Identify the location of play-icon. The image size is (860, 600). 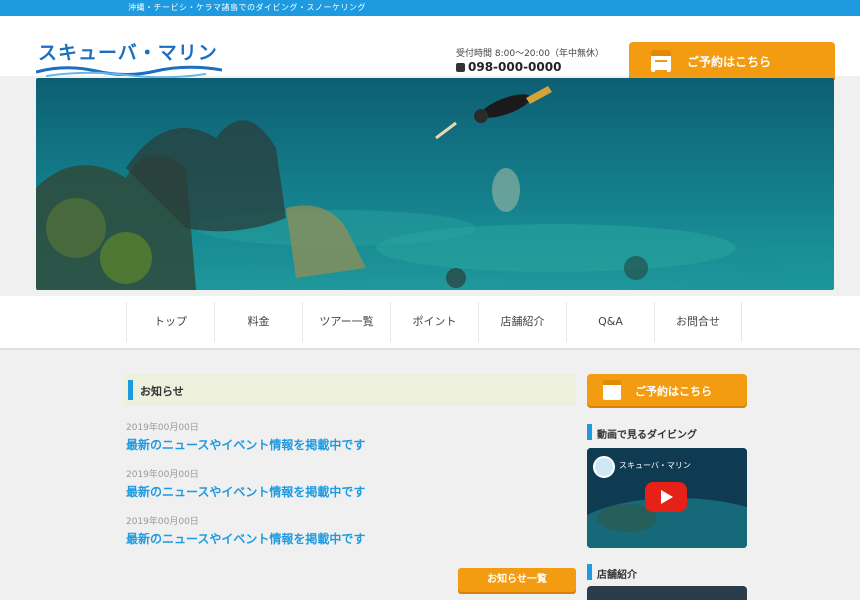
(666, 497).